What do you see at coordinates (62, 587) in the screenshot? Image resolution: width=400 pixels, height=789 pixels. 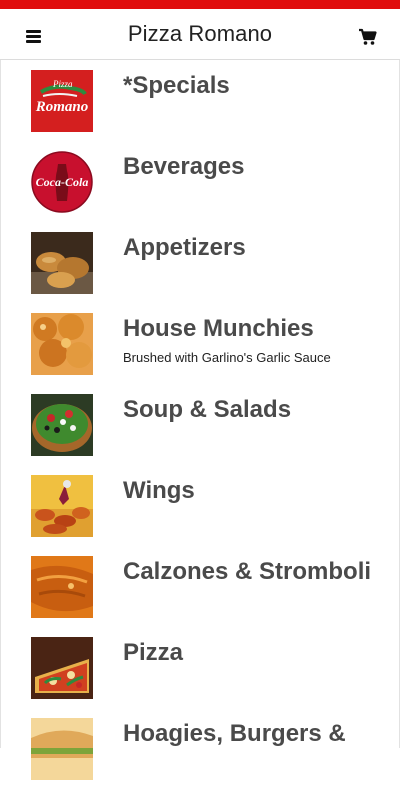 I see `calzones-photo` at bounding box center [62, 587].